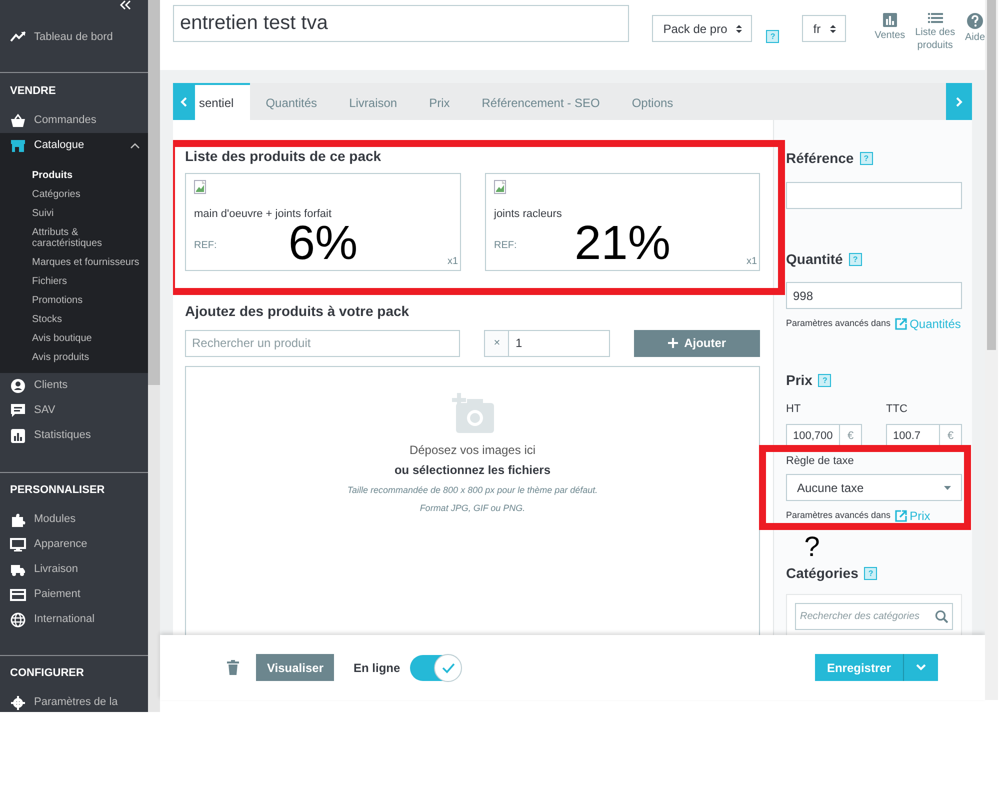 The width and height of the screenshot is (1000, 800). What do you see at coordinates (222, 101) in the screenshot?
I see `tab: sentiel` at bounding box center [222, 101].